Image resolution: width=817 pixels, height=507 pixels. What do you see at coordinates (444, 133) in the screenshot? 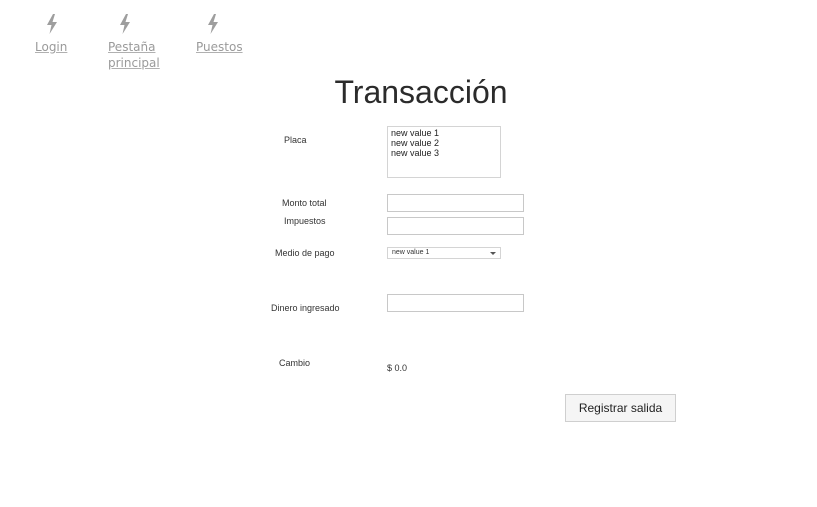
I see `placa-option: new value 1` at bounding box center [444, 133].